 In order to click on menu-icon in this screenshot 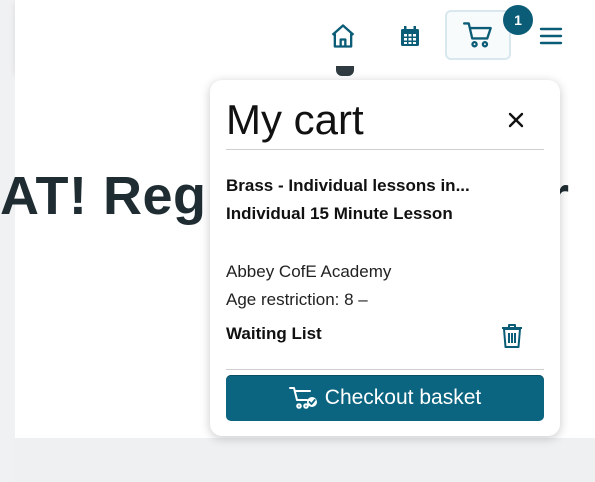, I will do `click(551, 36)`.